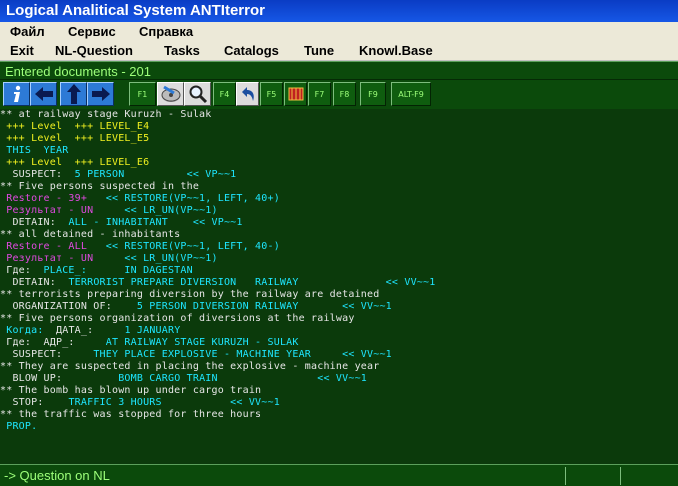 The height and width of the screenshot is (486, 678). Describe the element at coordinates (19, 426) in the screenshot. I see `line-segment: PROP.` at that location.